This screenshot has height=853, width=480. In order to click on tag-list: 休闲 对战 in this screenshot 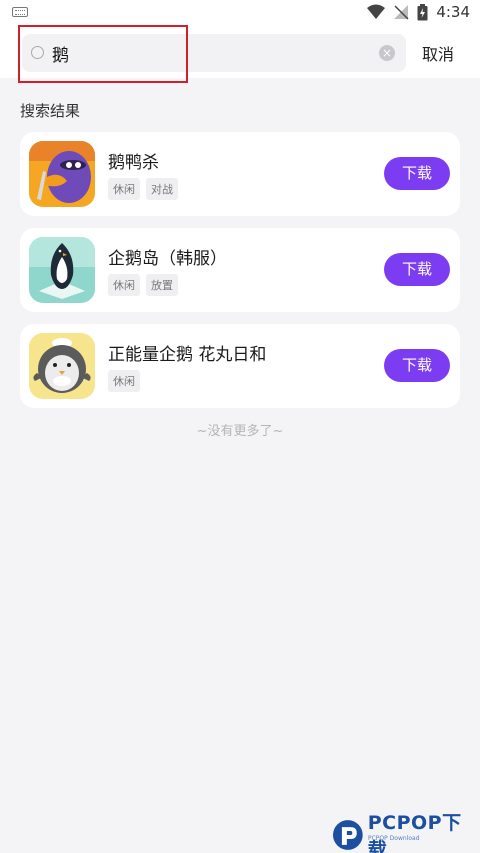, I will do `click(143, 189)`.